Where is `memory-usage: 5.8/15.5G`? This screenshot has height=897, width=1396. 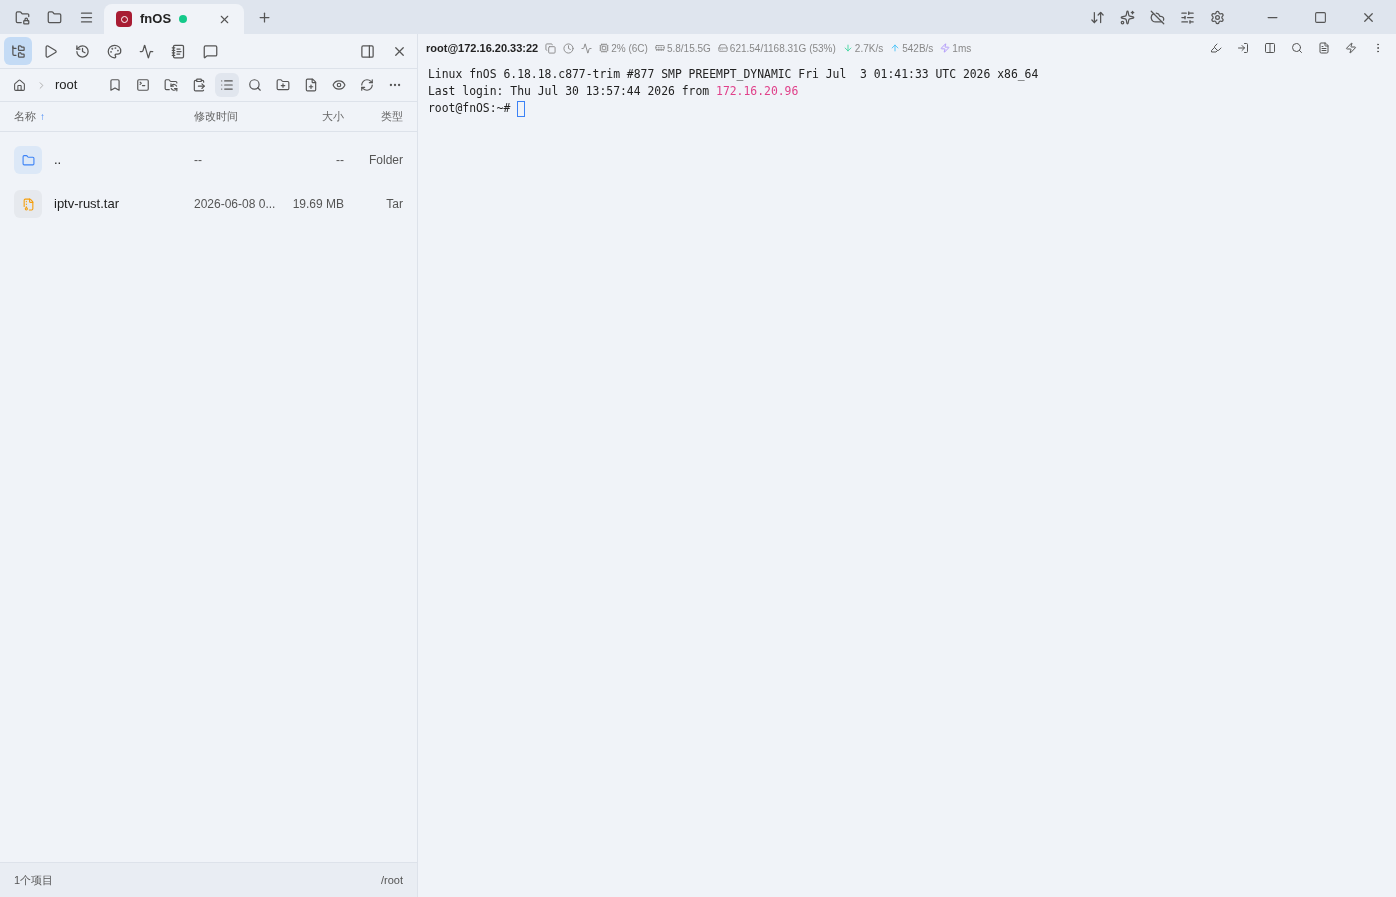 memory-usage: 5.8/15.5G is located at coordinates (688, 48).